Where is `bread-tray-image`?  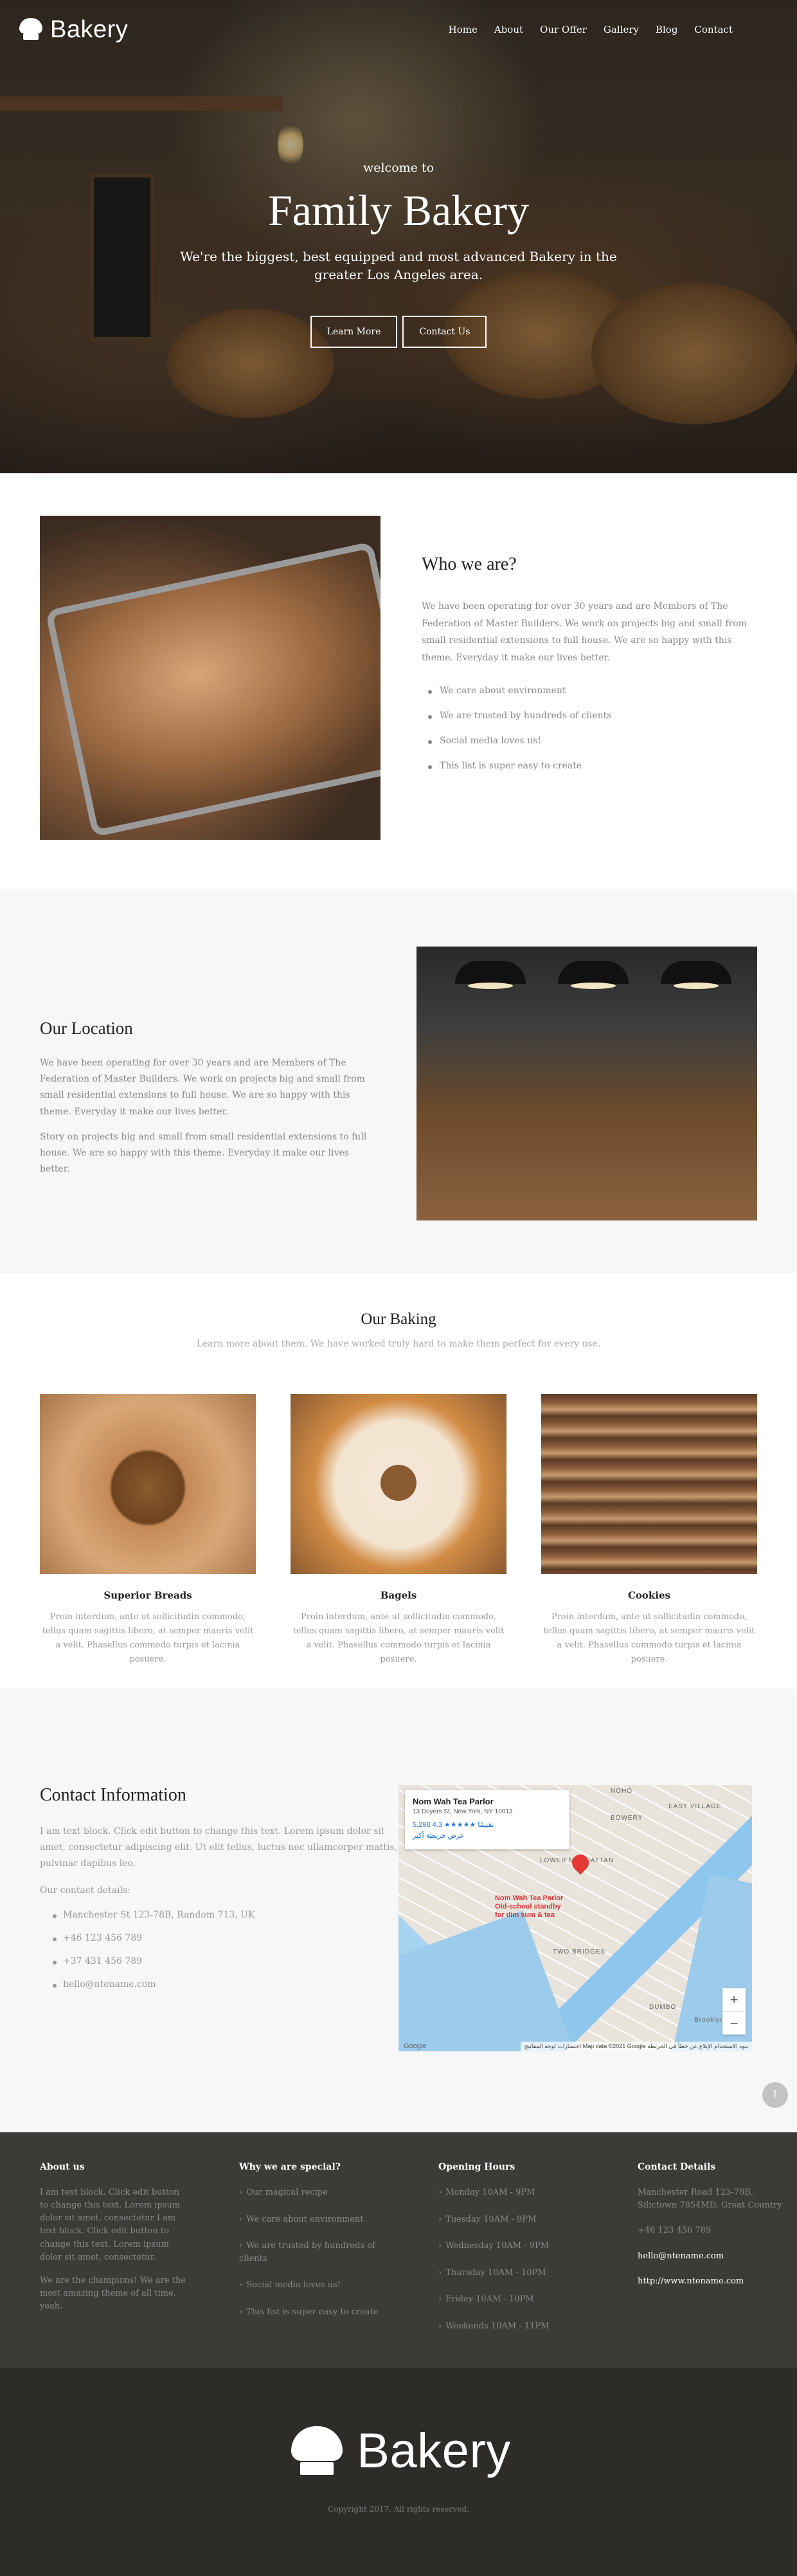 bread-tray-image is located at coordinates (210, 678).